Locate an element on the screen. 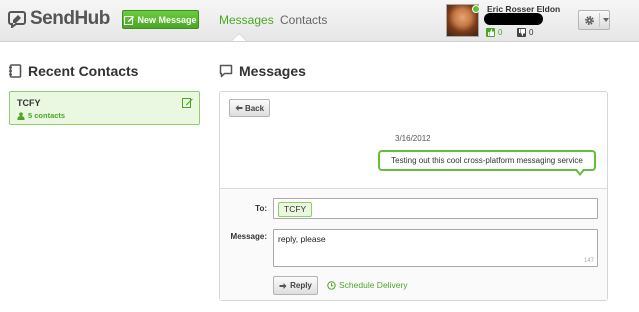 The image size is (639, 312). person-icon is located at coordinates (21, 115).